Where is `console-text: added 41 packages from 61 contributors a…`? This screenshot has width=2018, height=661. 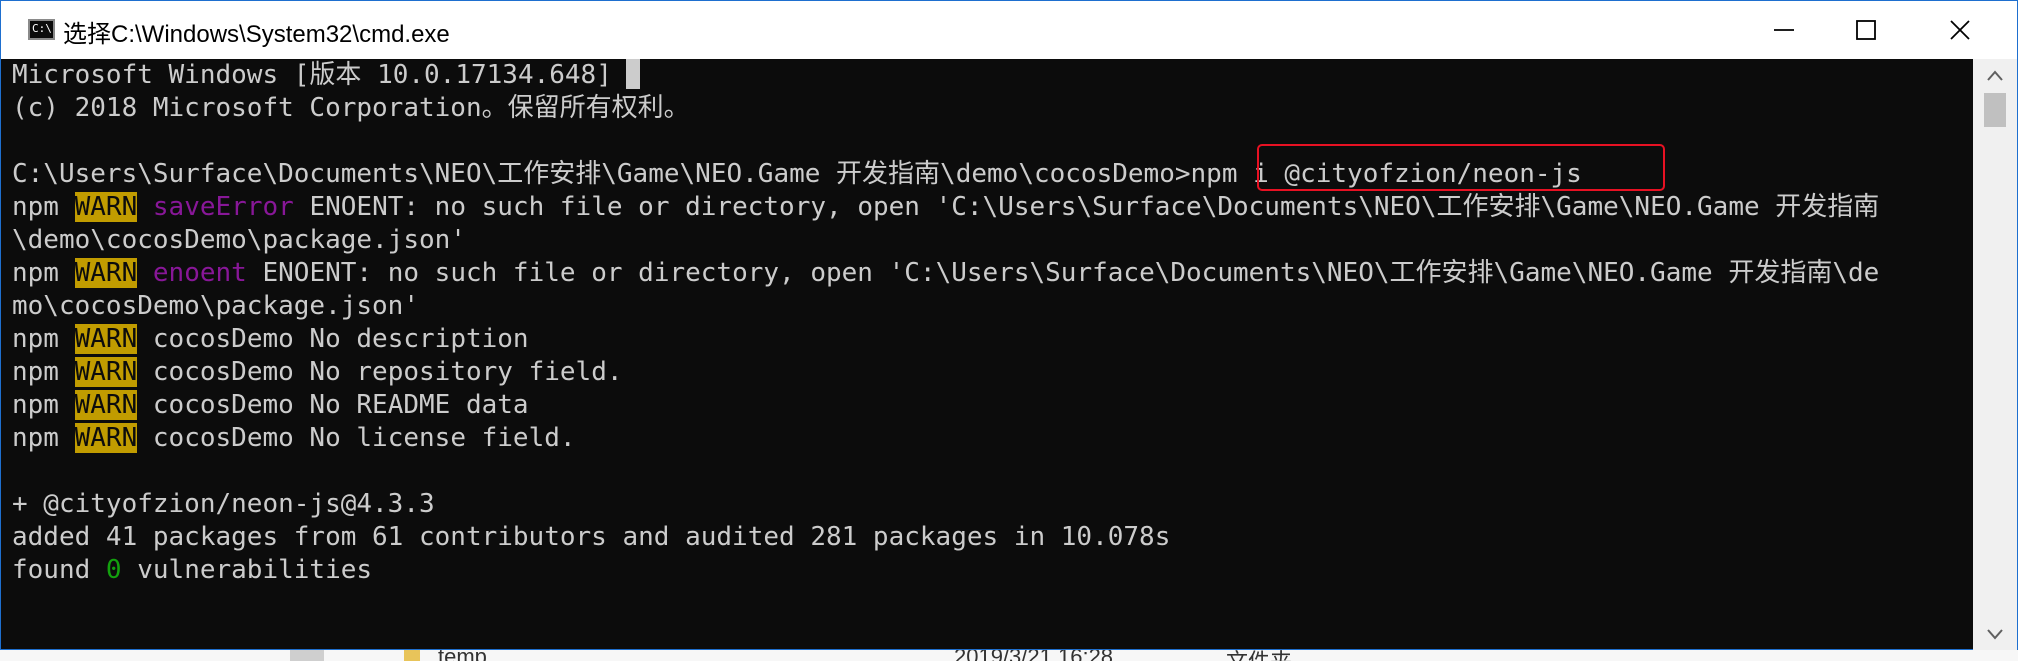
console-text: added 41 packages from 61 contributors a… is located at coordinates (591, 537).